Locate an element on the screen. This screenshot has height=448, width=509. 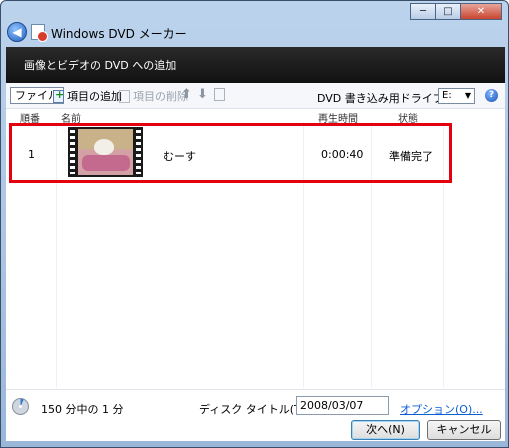
next-button: 次へ(N) is located at coordinates (385, 430).